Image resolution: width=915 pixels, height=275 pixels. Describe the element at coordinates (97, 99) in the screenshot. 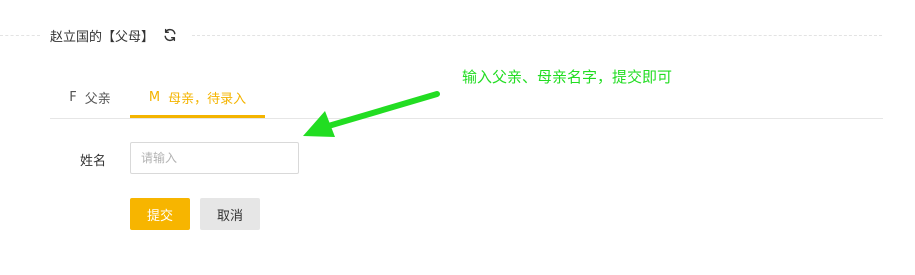

I see `tab-father-label: 父亲` at that location.